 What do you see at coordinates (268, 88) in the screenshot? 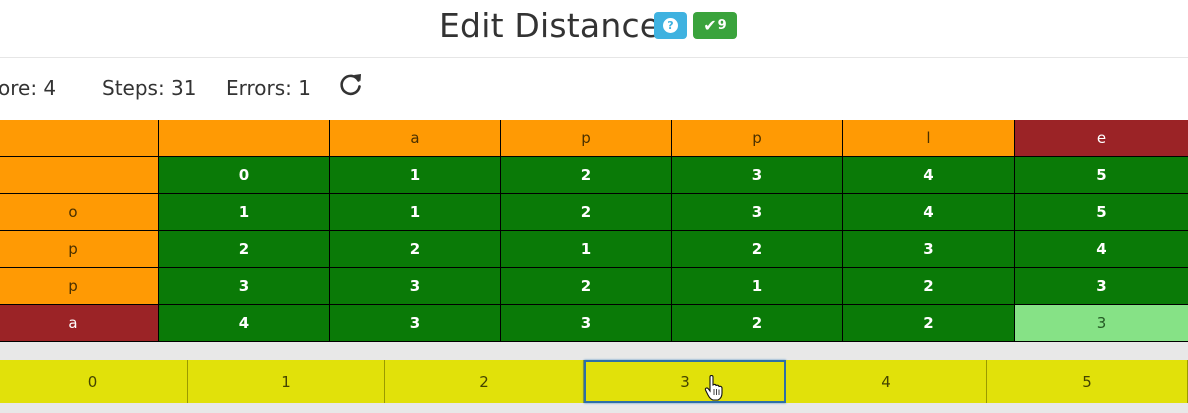
I see `errors-label: Errors: 1` at bounding box center [268, 88].